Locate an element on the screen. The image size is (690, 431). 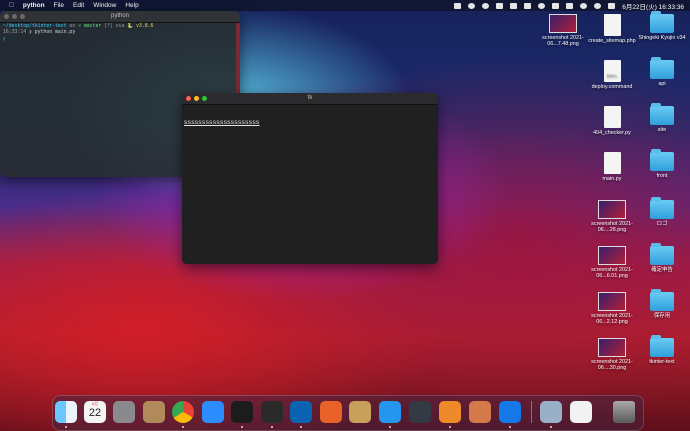
menu-edit: Edit is located at coordinates (78, 5).